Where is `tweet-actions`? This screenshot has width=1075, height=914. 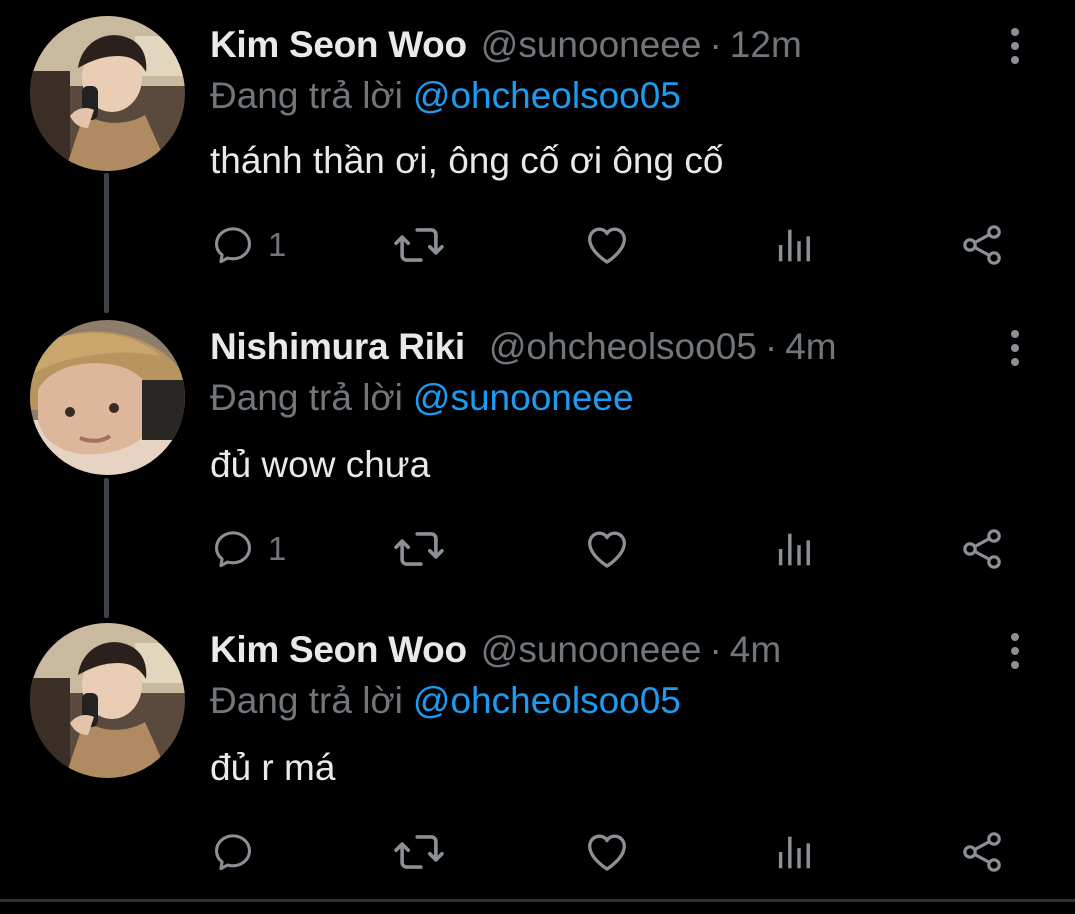
tweet-actions is located at coordinates (615, 852).